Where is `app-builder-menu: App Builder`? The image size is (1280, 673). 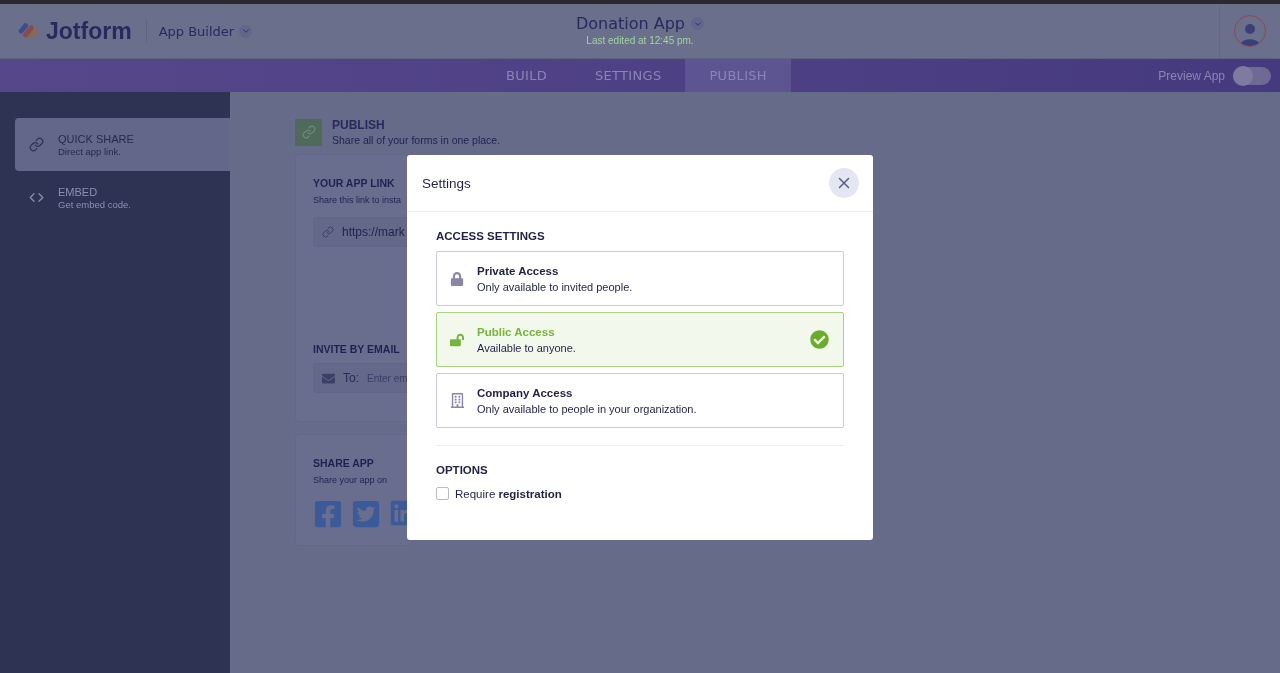 app-builder-menu: App Builder is located at coordinates (205, 31).